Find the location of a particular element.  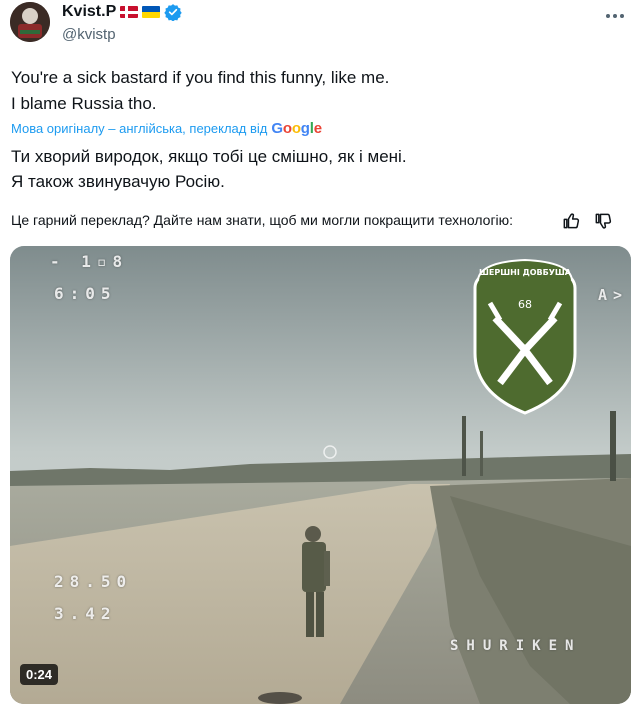

svg-text: ШЕРШНІ ДОВБУША is located at coordinates (525, 272).